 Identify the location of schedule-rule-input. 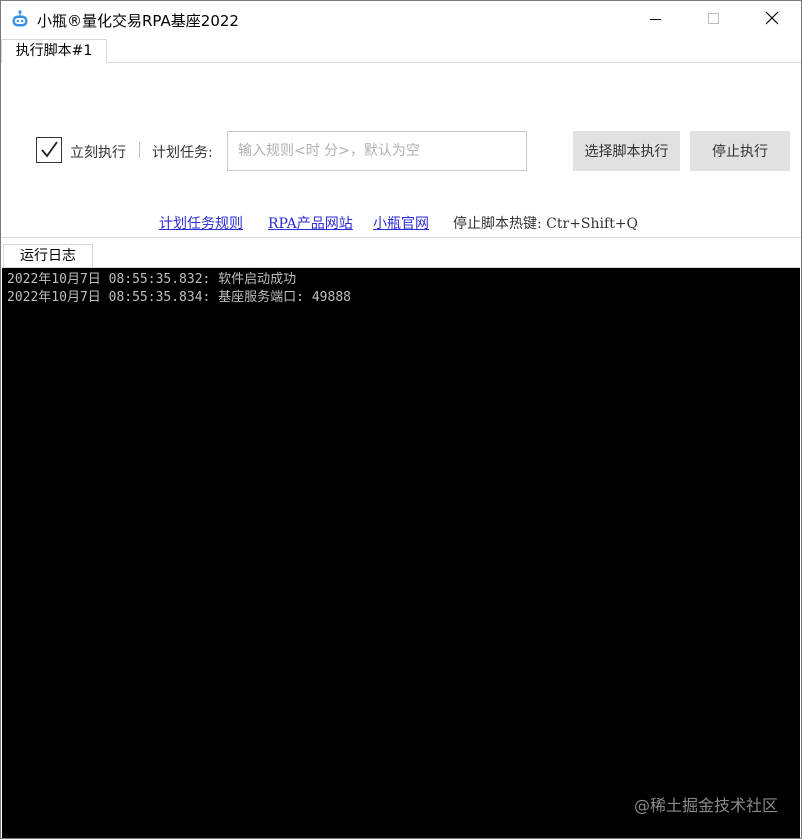
(377, 151).